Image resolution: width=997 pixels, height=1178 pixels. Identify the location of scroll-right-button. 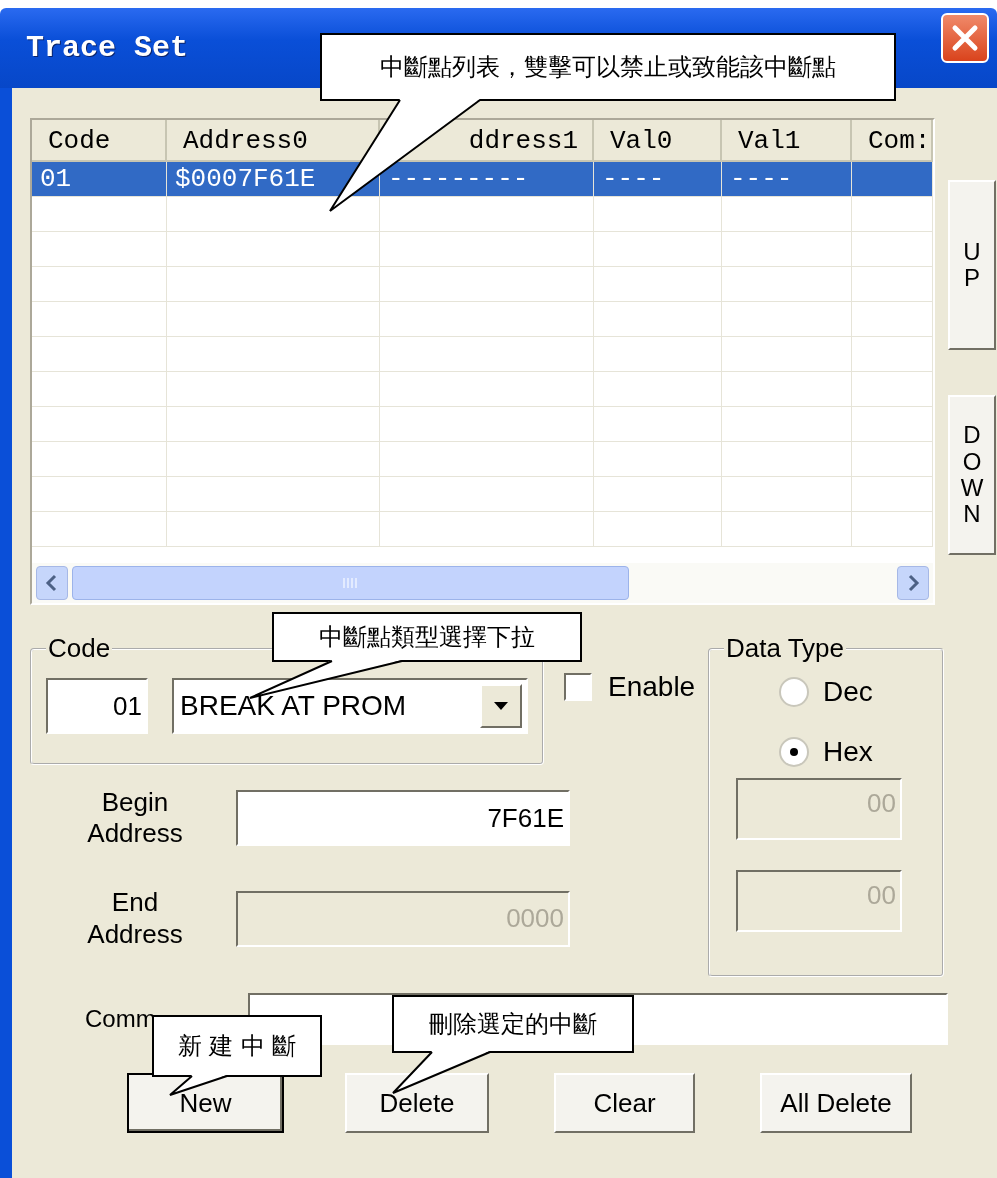
(913, 583).